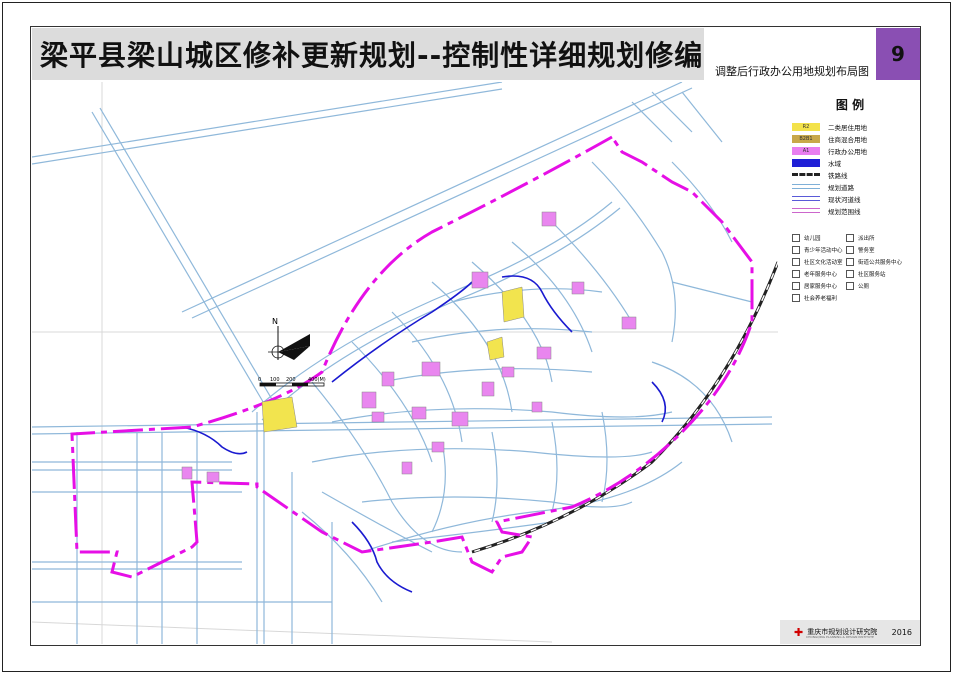  I want to click on legend-item: A1 行政办公用地, so click(856, 150).